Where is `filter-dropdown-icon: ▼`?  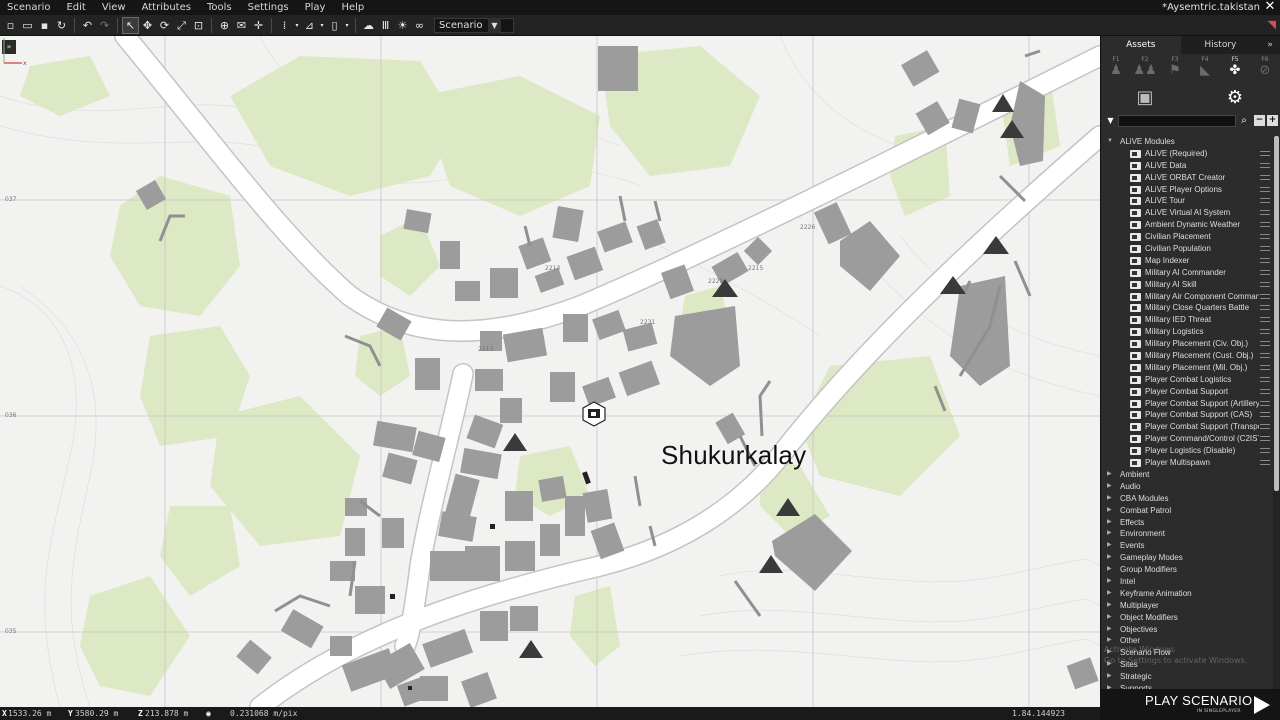
filter-dropdown-icon: ▼ is located at coordinates (1110, 121).